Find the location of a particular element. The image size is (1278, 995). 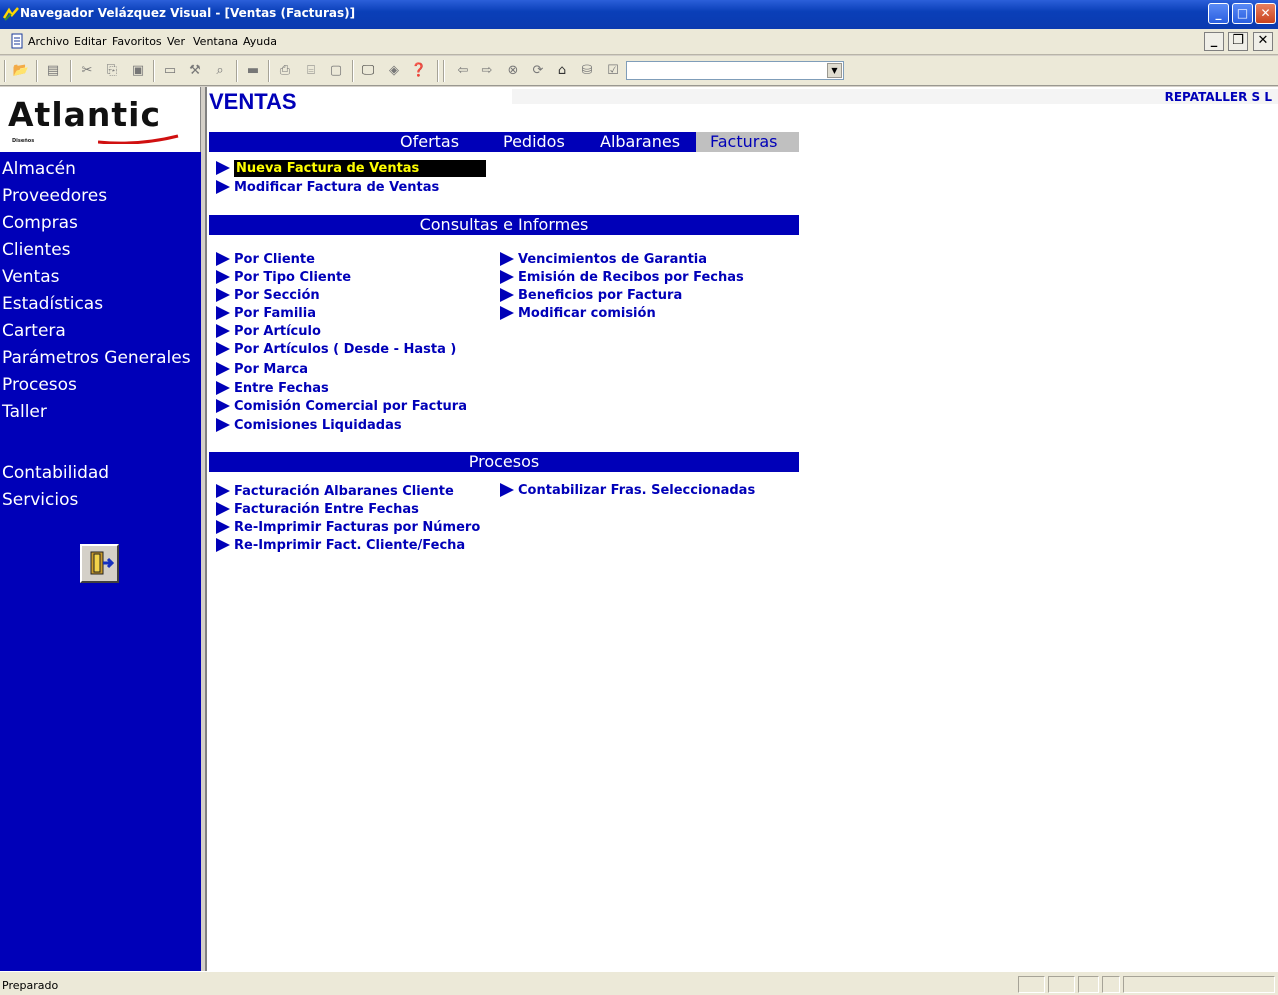

menu-favoritos: Favoritos is located at coordinates (137, 41).